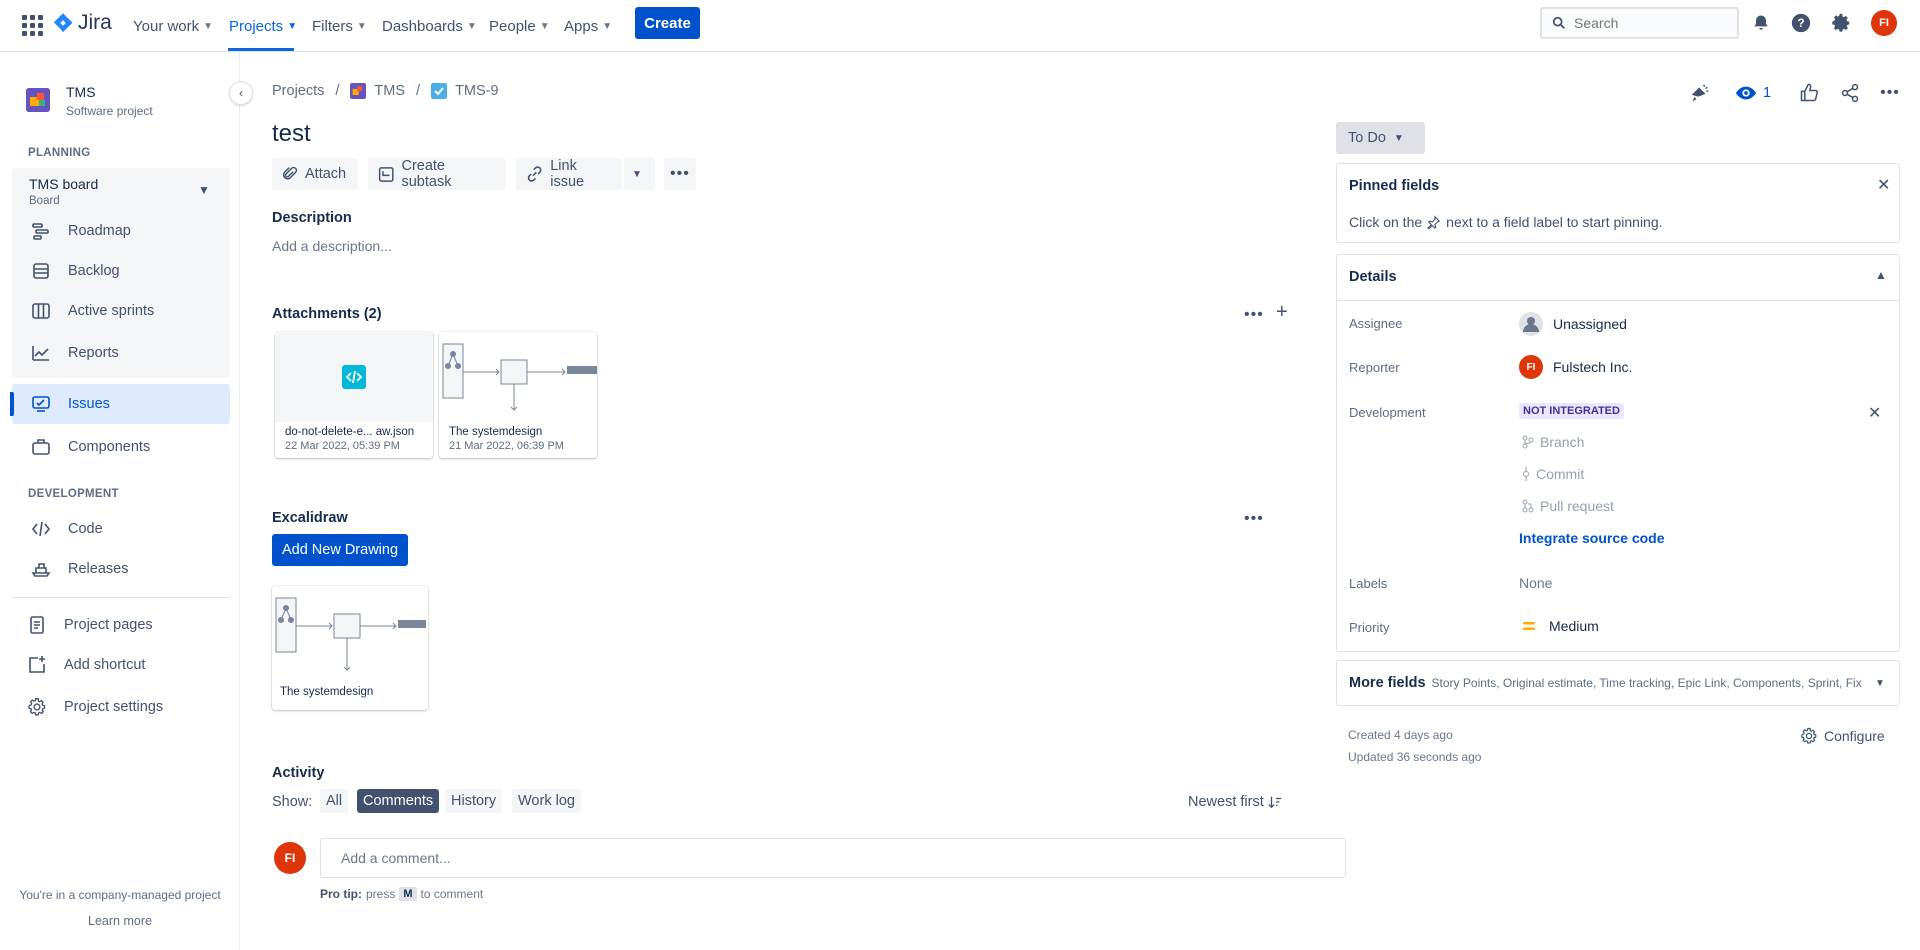 Image resolution: width=1920 pixels, height=950 pixels. Describe the element at coordinates (1850, 93) in the screenshot. I see `share-icon` at that location.